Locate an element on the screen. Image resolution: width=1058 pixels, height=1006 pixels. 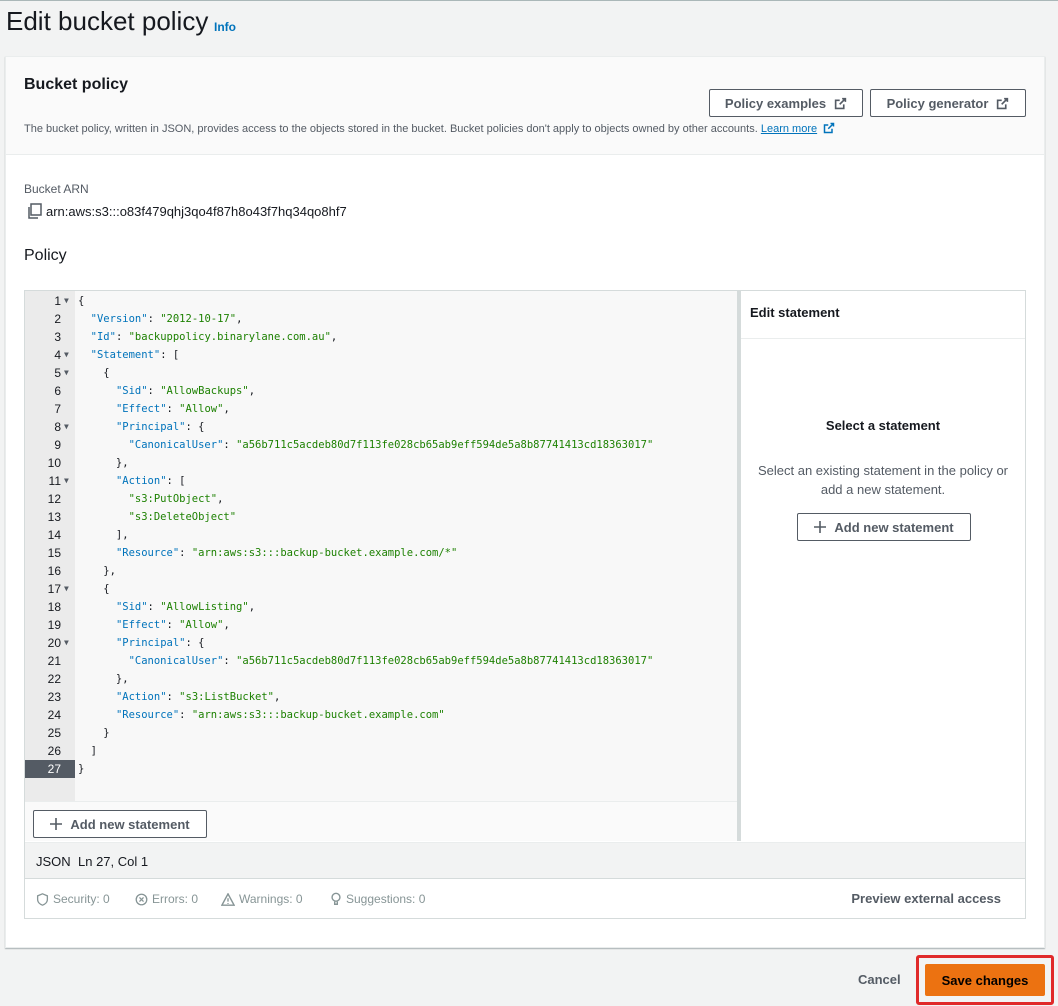
line-number: 2 is located at coordinates (57, 319).